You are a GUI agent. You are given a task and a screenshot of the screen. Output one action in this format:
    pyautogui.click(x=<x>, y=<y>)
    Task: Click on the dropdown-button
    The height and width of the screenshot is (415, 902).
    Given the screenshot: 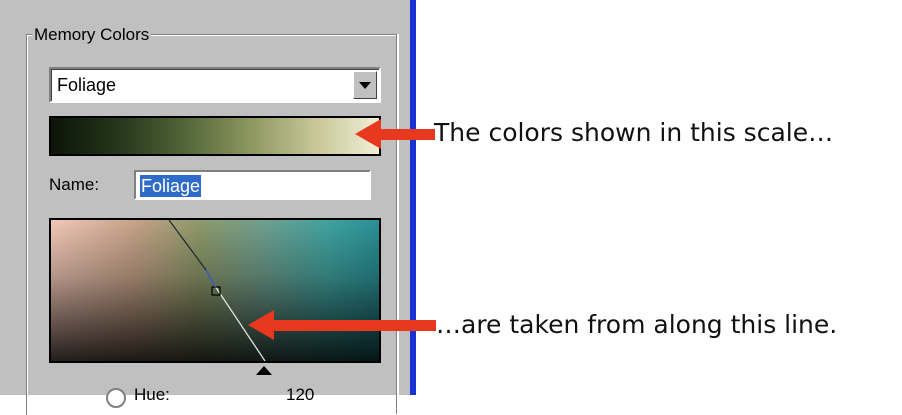 What is the action you would take?
    pyautogui.click(x=365, y=85)
    